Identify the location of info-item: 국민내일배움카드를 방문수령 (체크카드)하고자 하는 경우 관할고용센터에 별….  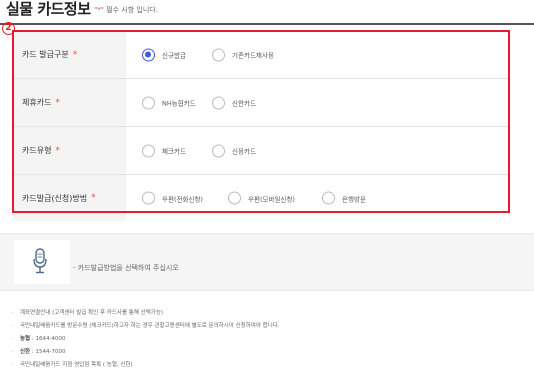
(146, 326).